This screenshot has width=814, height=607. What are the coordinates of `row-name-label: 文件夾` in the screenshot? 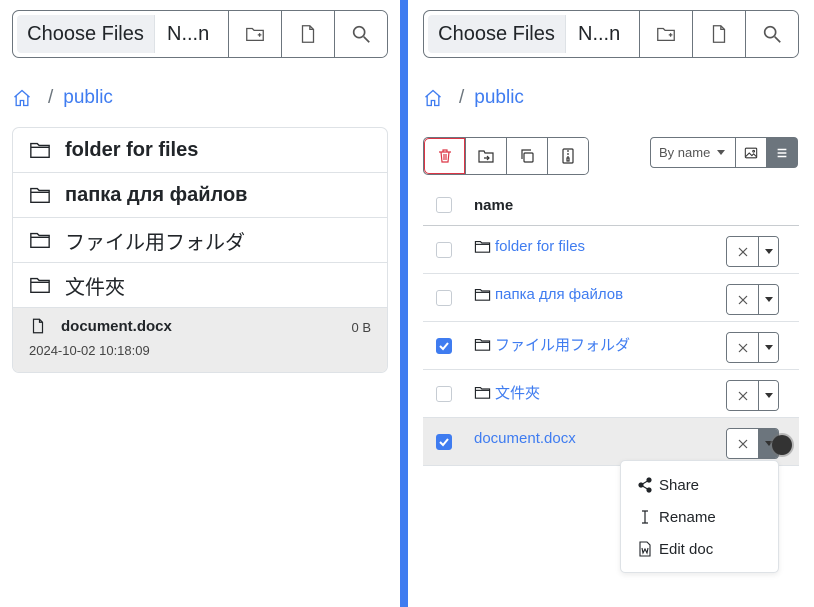 It's located at (518, 393).